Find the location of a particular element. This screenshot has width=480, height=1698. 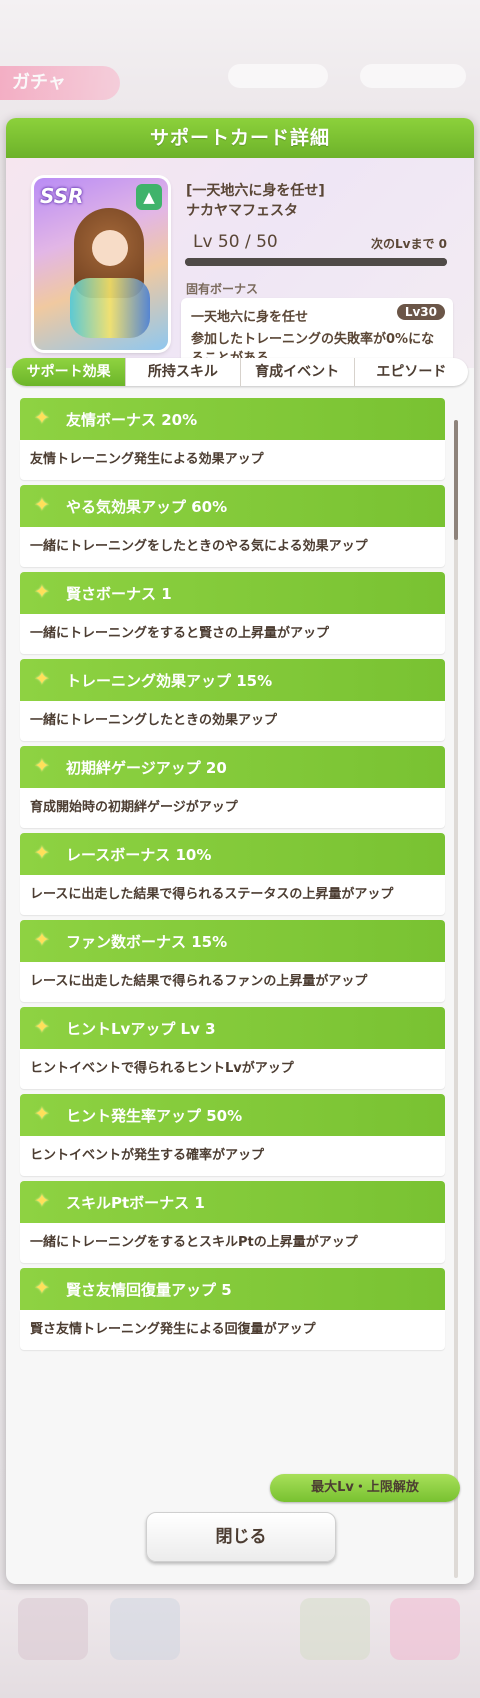

support-effect-item: ✦ 賢さボーナス 1 一緒にトレーニングをすると賢さの上昇量がアップ is located at coordinates (232, 613).